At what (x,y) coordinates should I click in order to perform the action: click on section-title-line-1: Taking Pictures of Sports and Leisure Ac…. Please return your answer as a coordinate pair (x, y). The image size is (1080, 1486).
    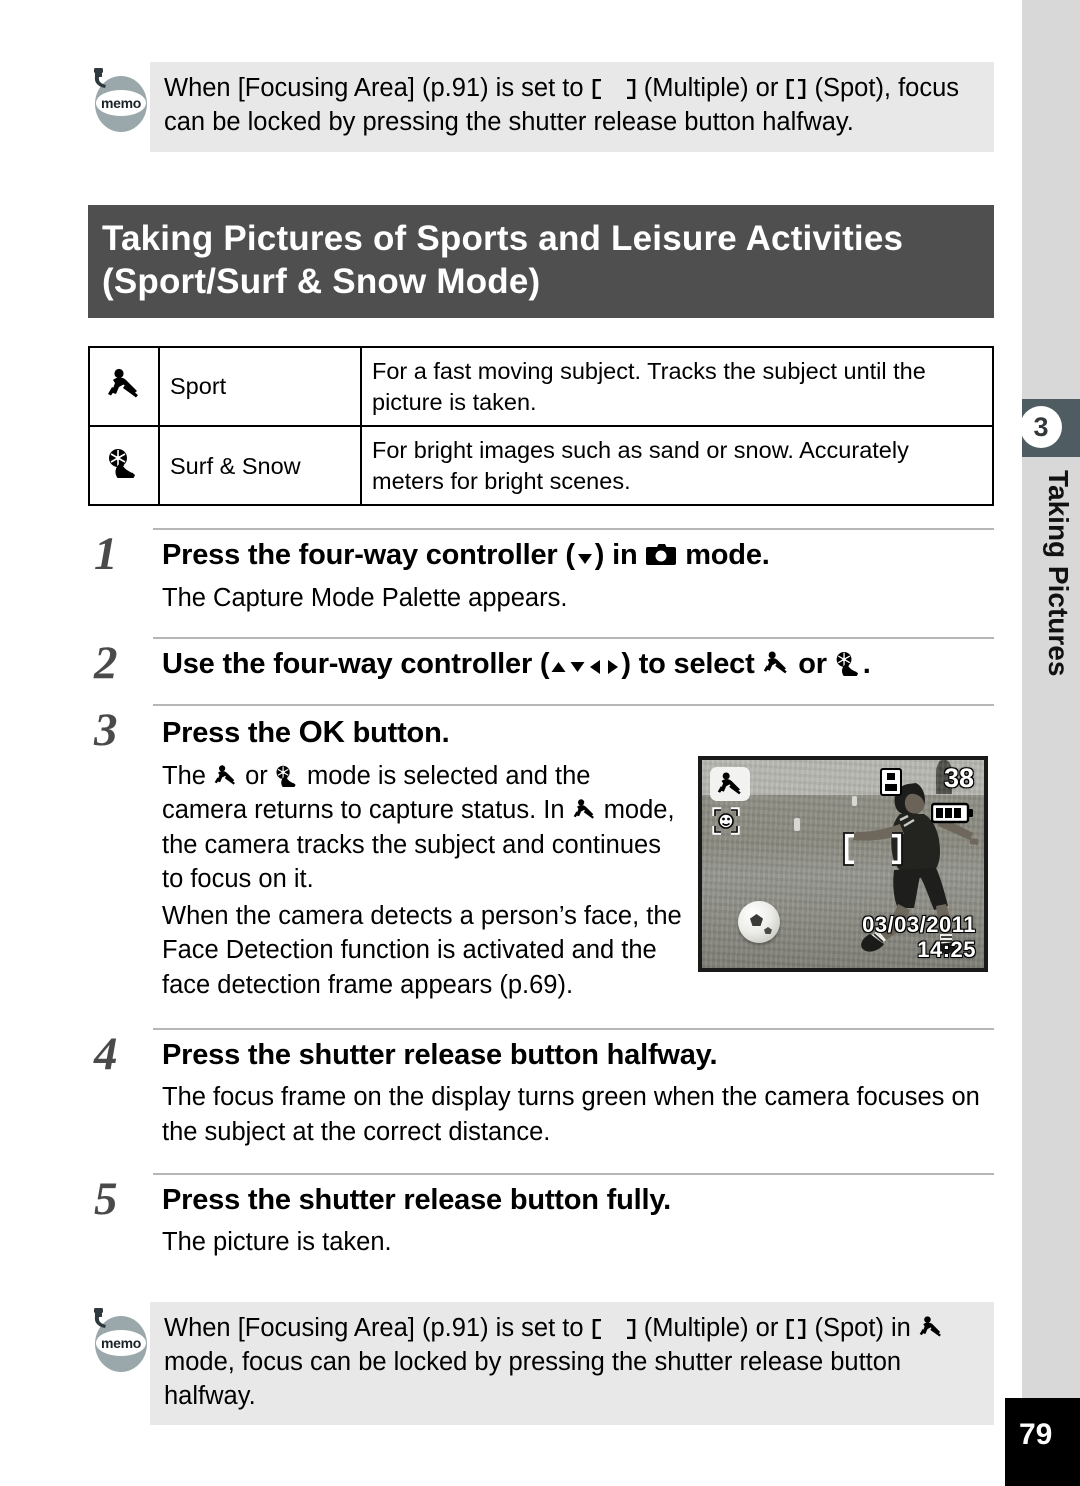
    Looking at the image, I should click on (503, 238).